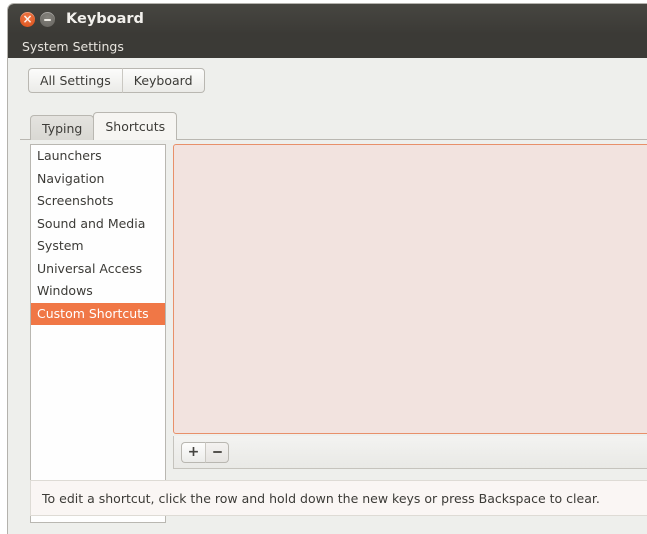  I want to click on menu-item-system-settings: System Settings, so click(73, 46).